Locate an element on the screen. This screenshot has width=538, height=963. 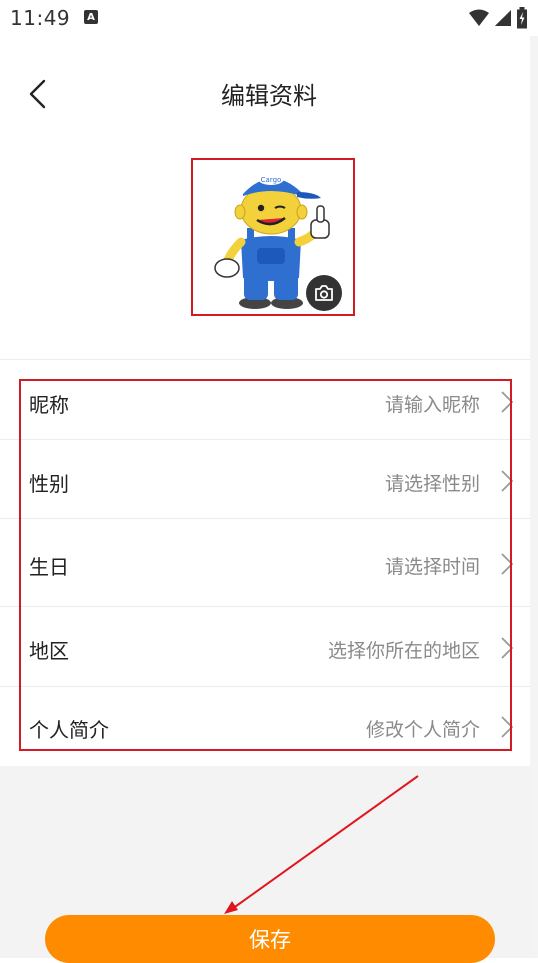
avatar-upload: Cargo is located at coordinates (273, 237).